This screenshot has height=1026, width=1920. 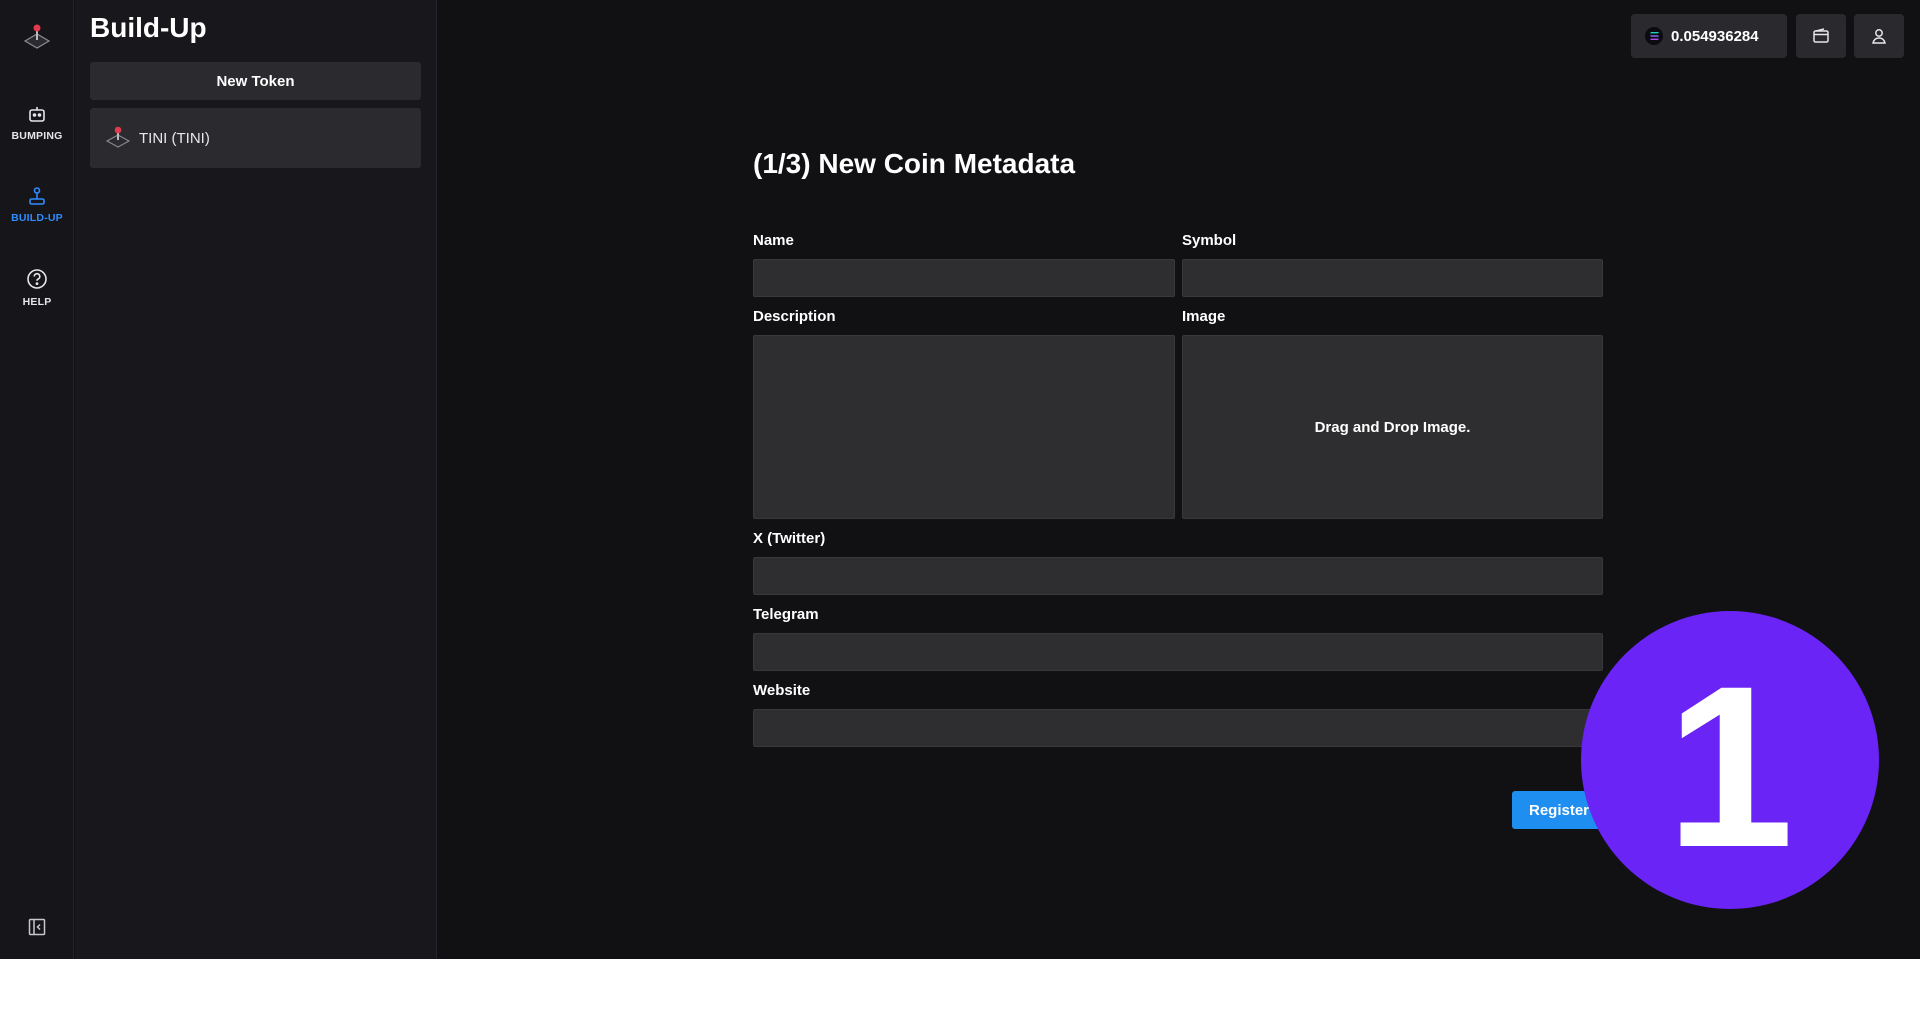 I want to click on step-number-badge: 1, so click(x=1730, y=760).